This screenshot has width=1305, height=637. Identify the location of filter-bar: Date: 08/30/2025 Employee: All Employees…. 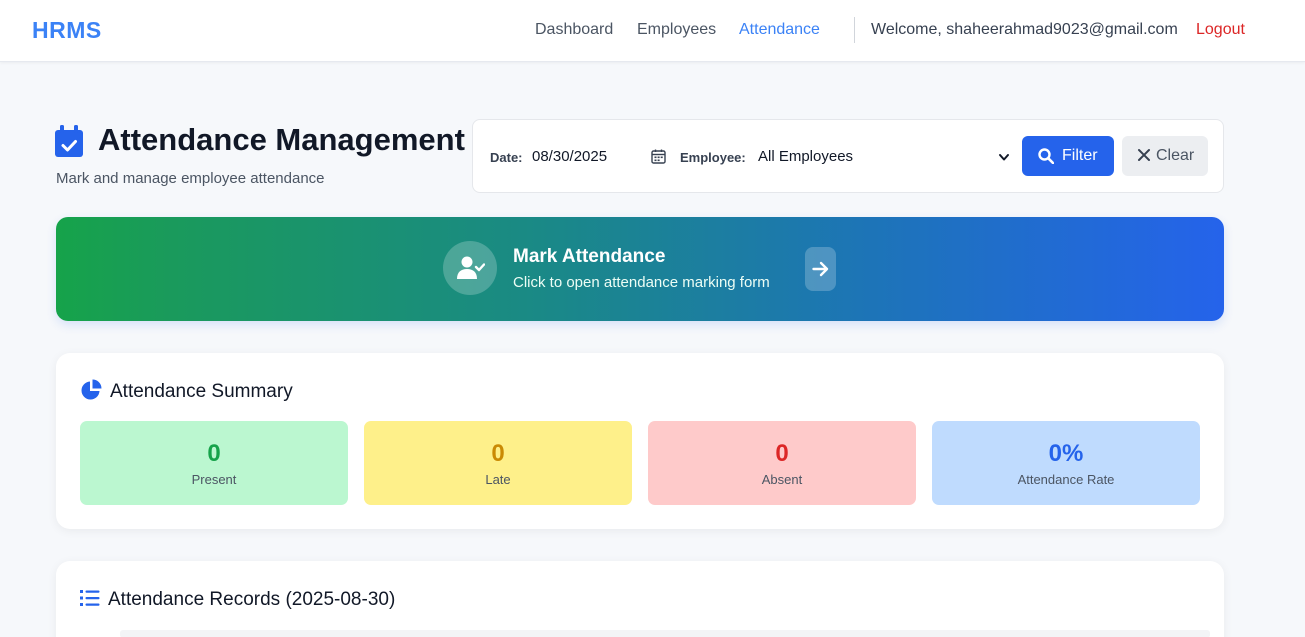
(848, 156).